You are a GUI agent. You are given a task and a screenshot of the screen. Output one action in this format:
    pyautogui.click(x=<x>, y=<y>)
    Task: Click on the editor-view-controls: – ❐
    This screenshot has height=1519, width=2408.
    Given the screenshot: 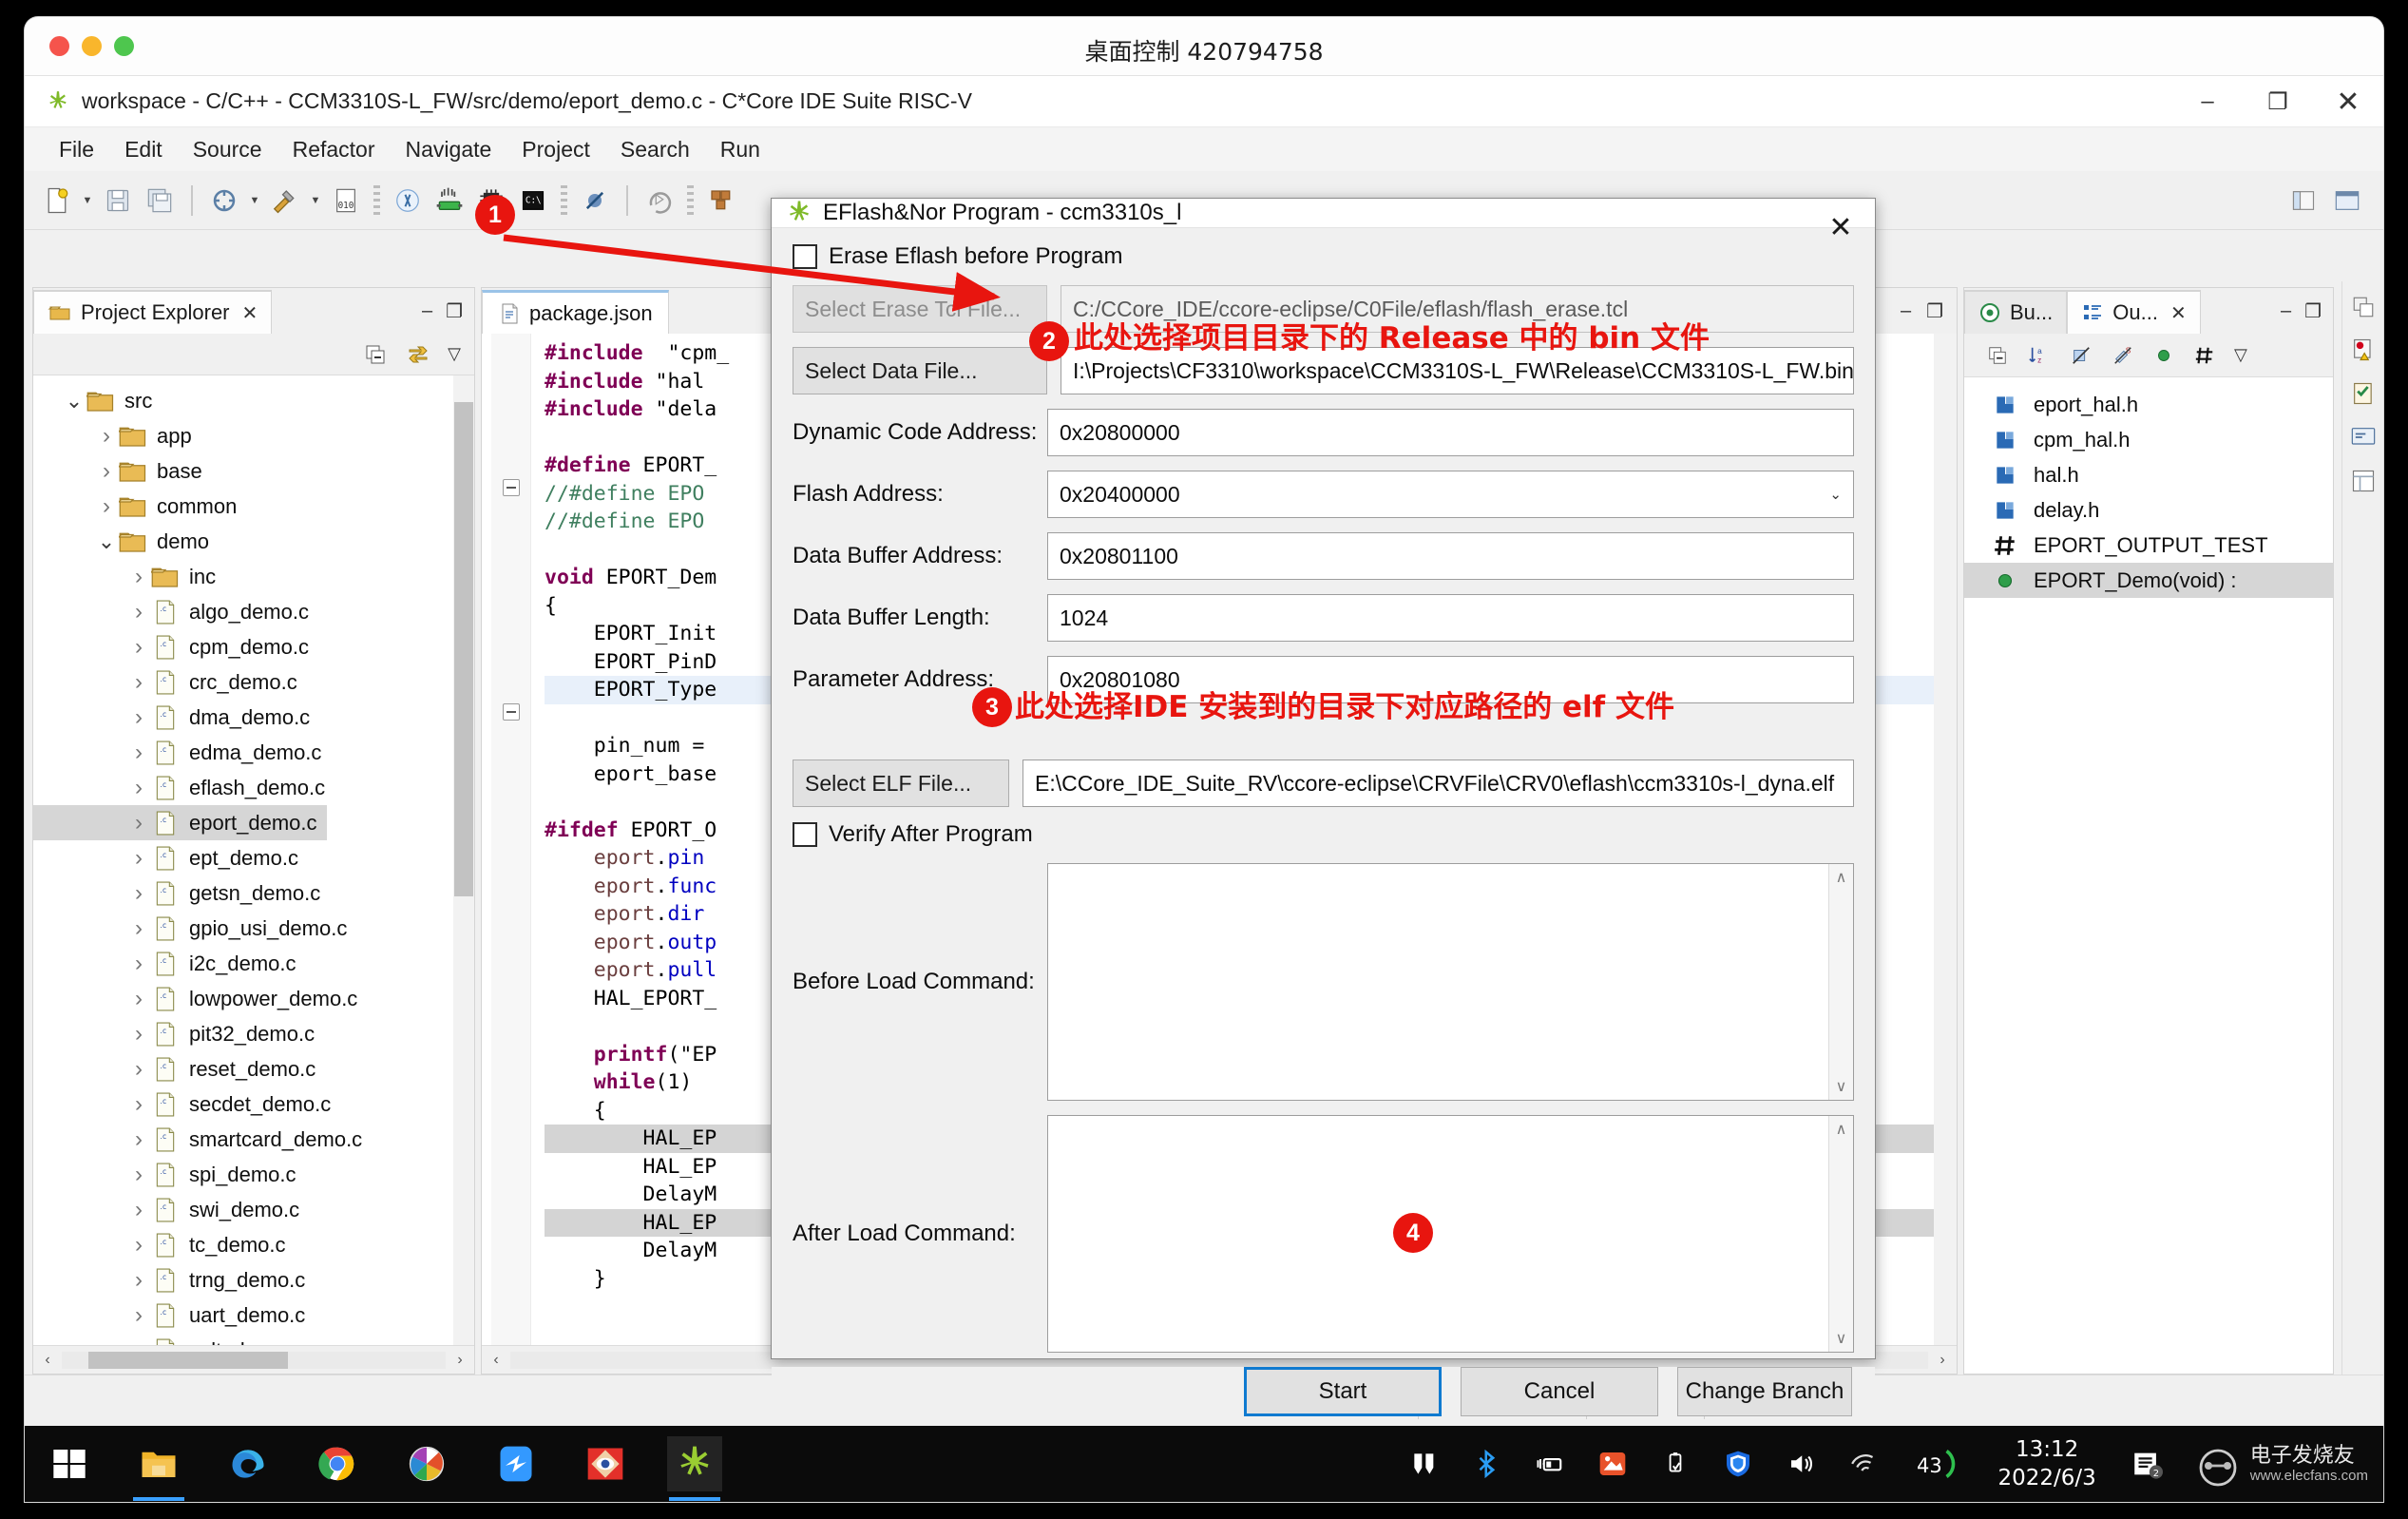 What is the action you would take?
    pyautogui.click(x=1929, y=311)
    